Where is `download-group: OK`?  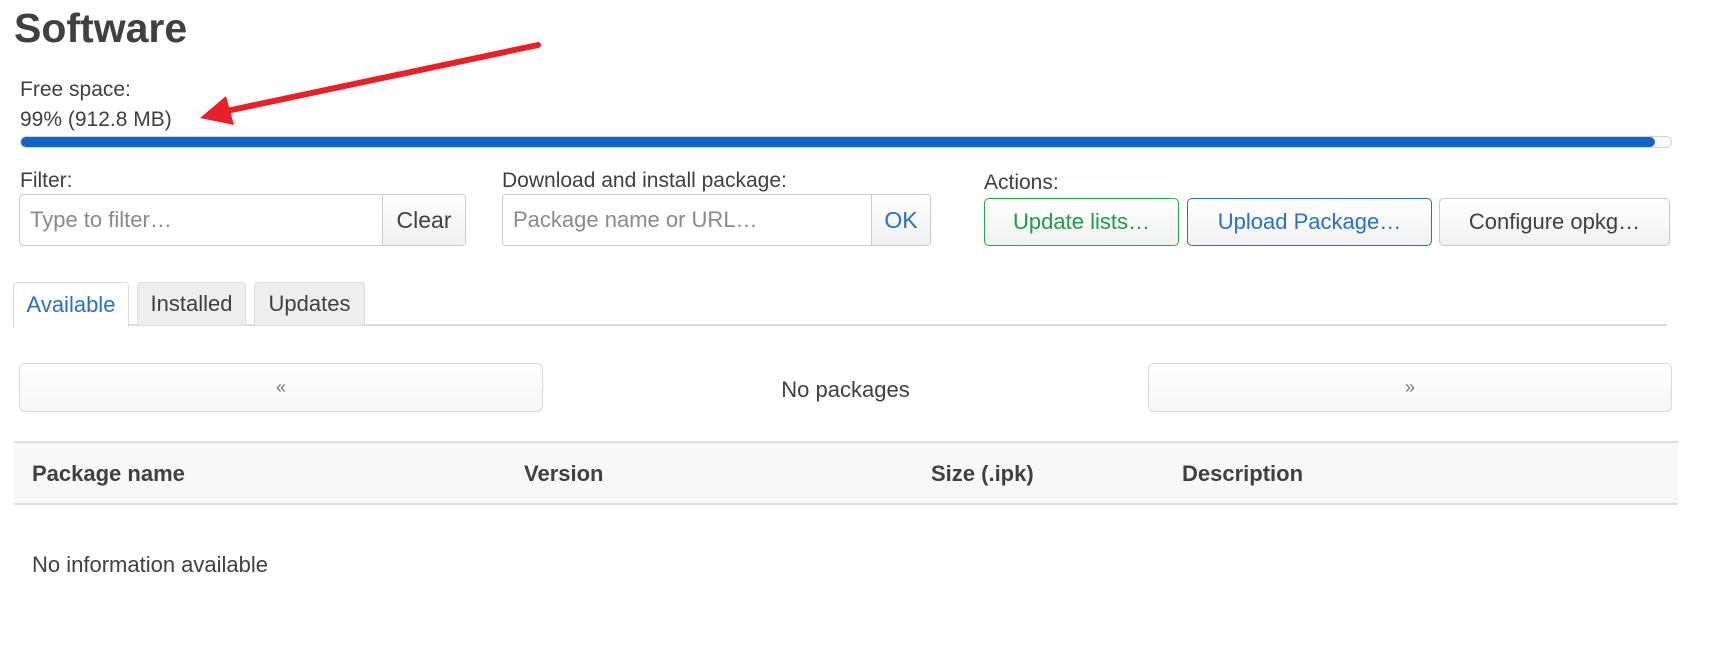 download-group: OK is located at coordinates (716, 220).